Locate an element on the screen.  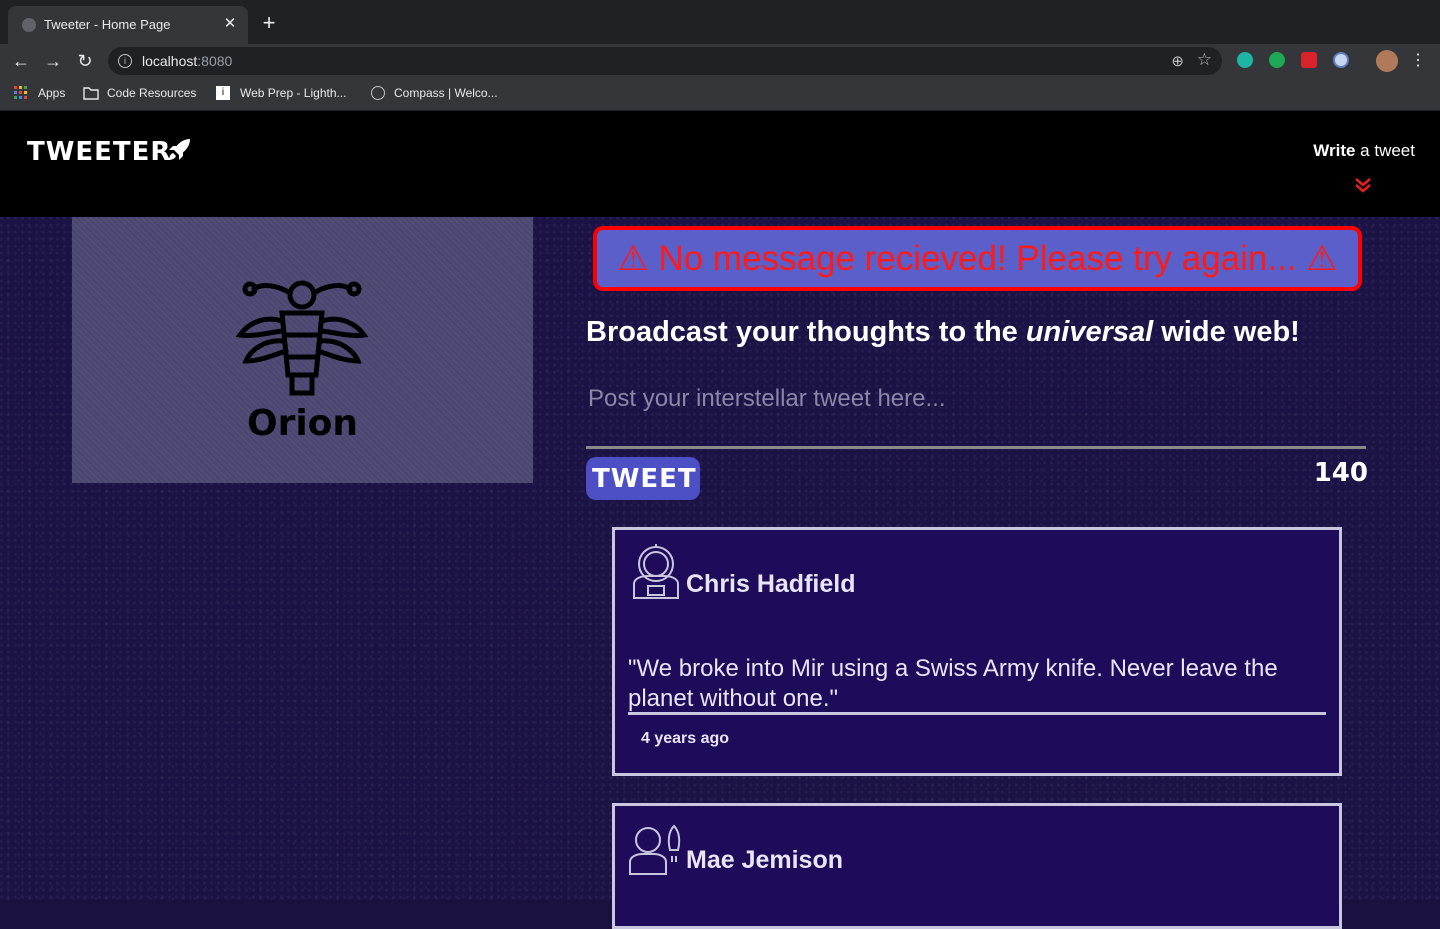
url-text: localhost:8080 is located at coordinates (187, 61).